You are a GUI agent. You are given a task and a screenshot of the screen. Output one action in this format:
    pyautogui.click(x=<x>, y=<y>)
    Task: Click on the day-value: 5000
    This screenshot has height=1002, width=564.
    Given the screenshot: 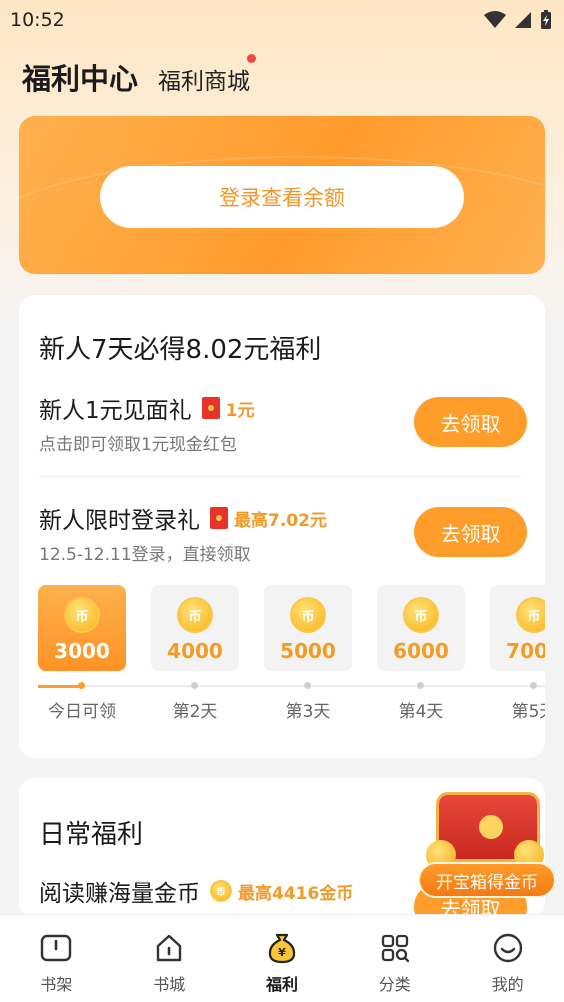 What is the action you would take?
    pyautogui.click(x=308, y=651)
    